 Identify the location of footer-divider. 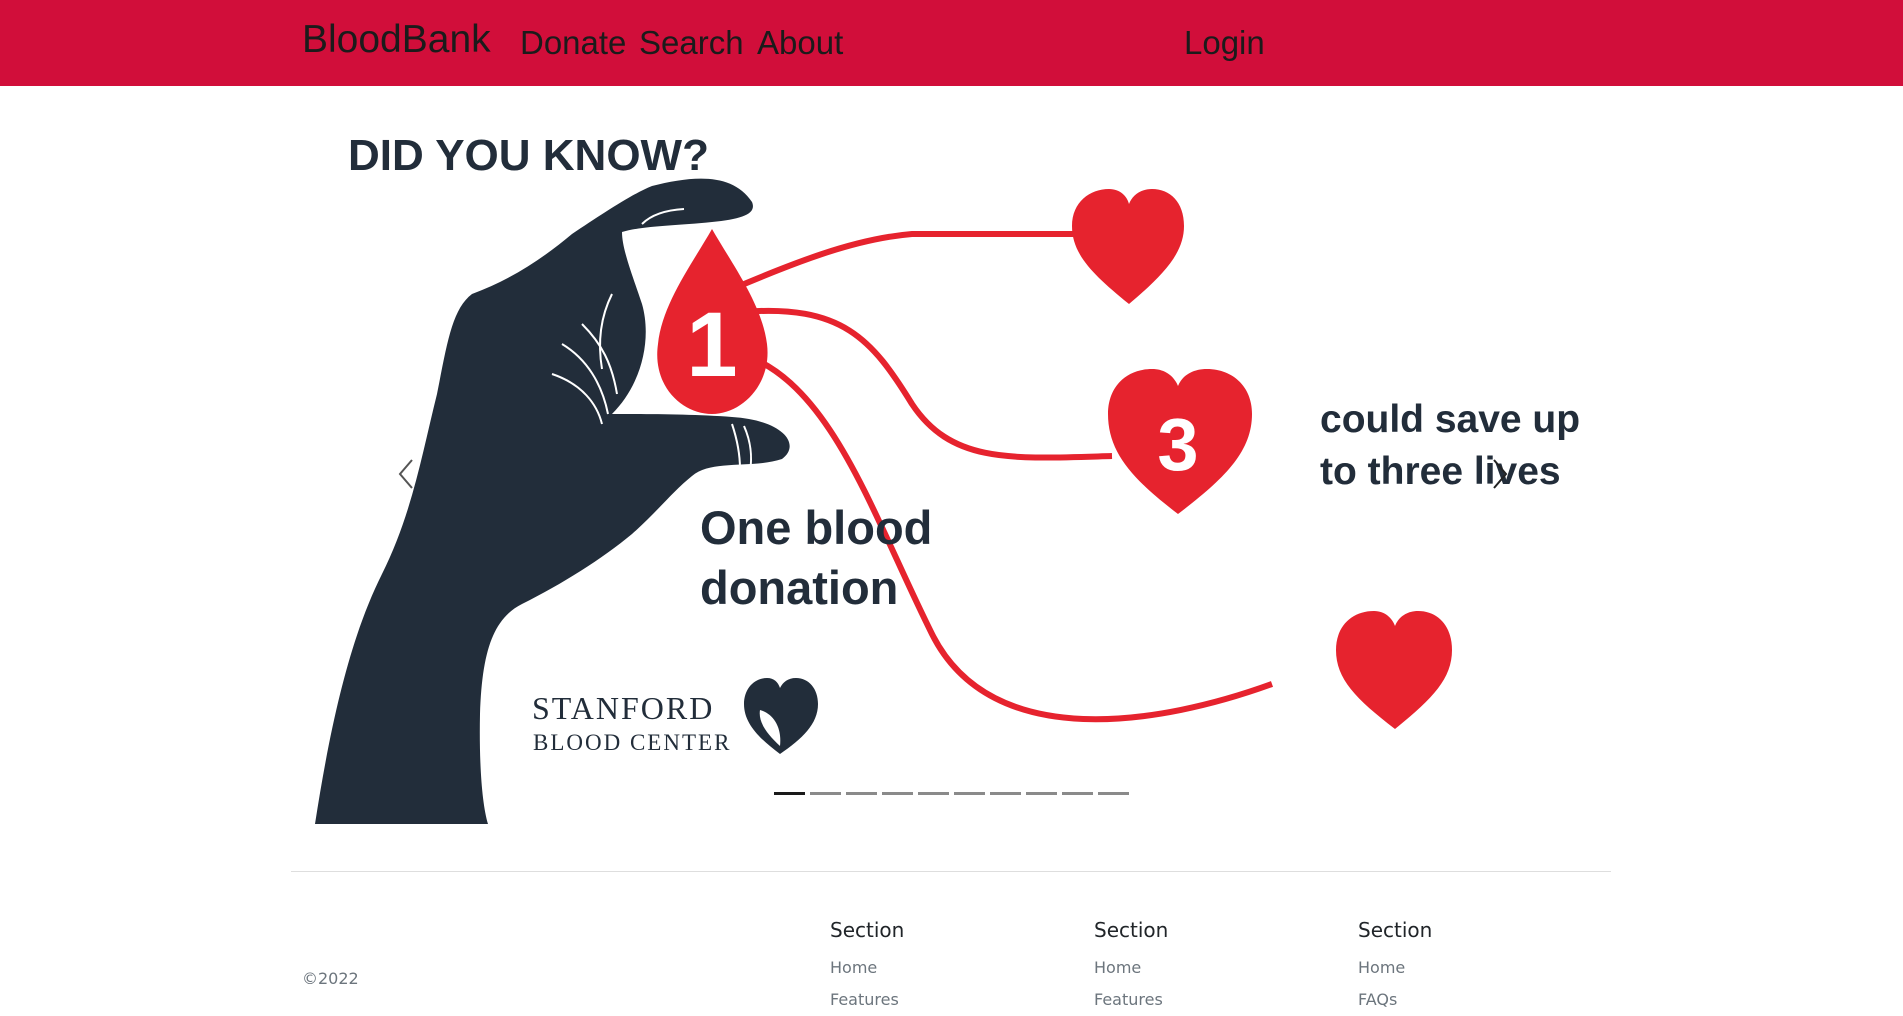
(951, 871).